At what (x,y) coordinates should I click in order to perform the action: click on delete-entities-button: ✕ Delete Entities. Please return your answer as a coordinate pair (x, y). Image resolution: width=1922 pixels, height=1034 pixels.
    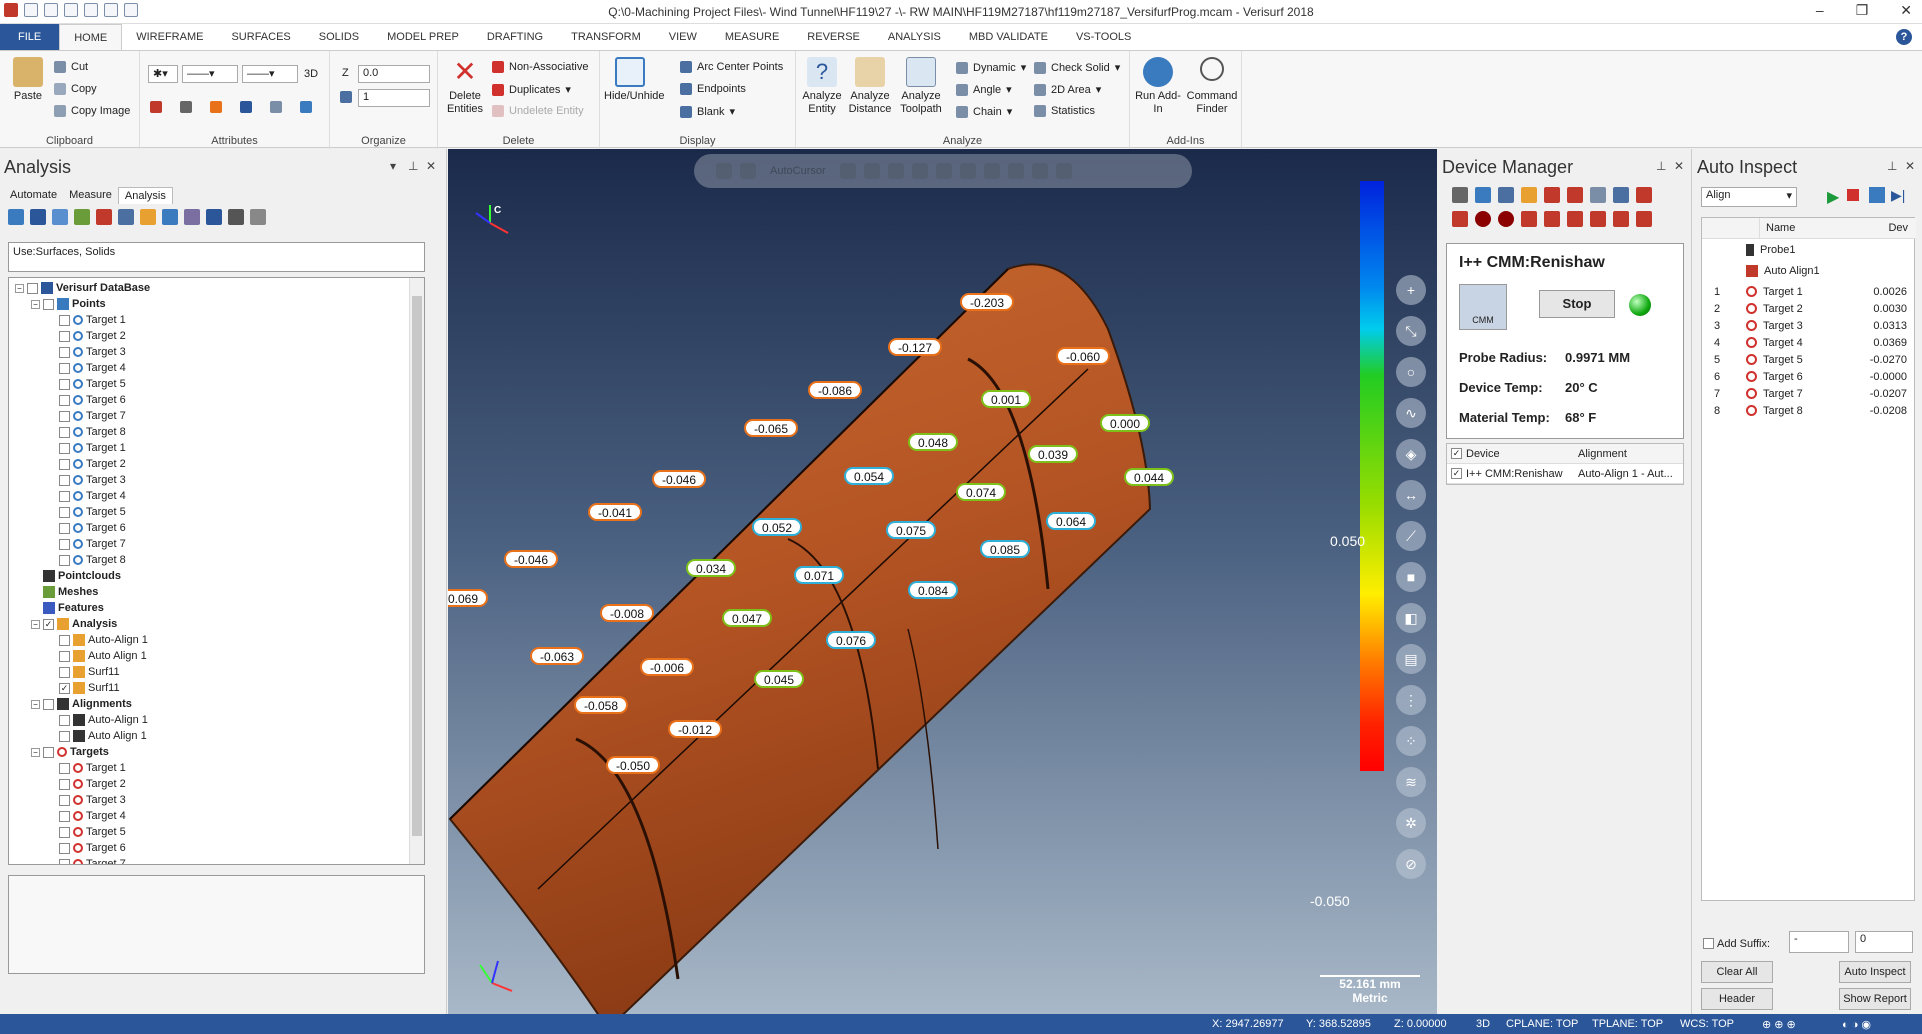
    Looking at the image, I should click on (465, 86).